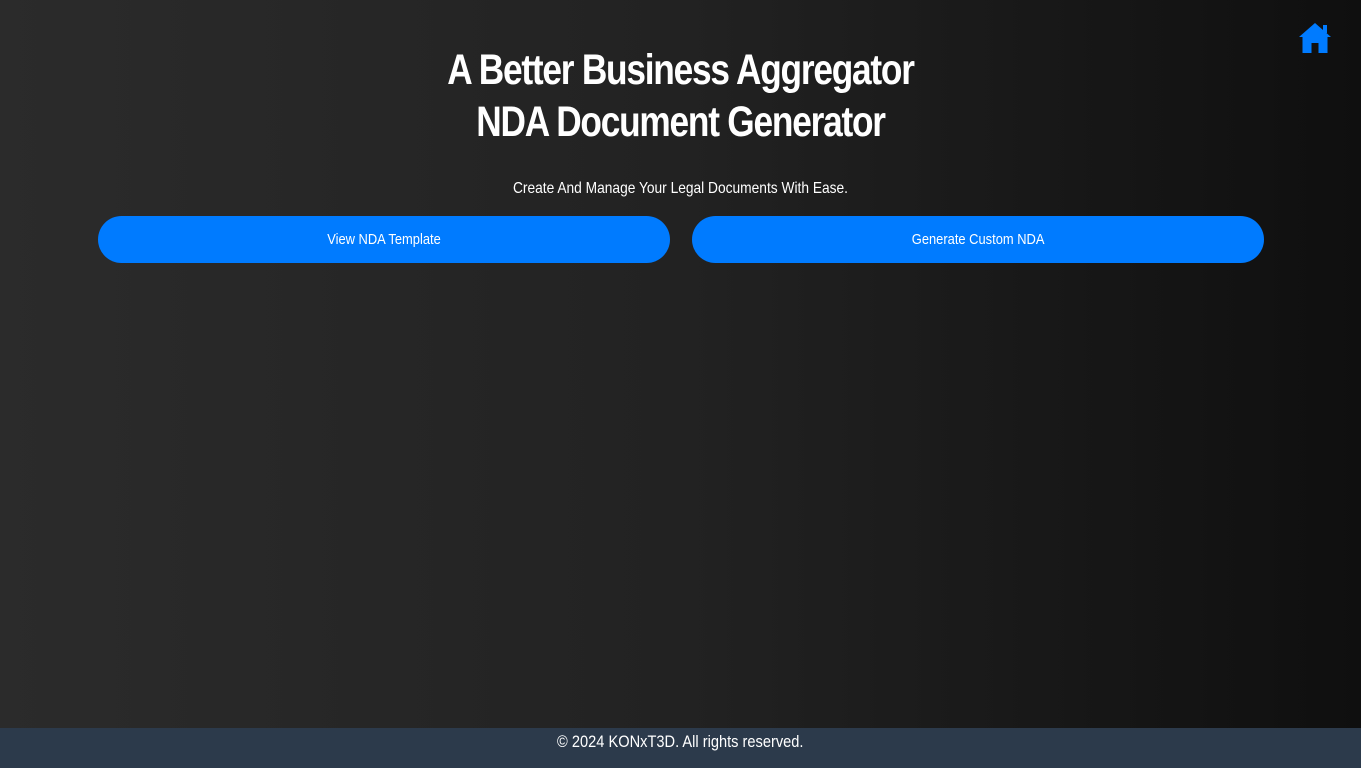 The height and width of the screenshot is (768, 1361). I want to click on title-line-2: NDA Document Generator, so click(681, 122).